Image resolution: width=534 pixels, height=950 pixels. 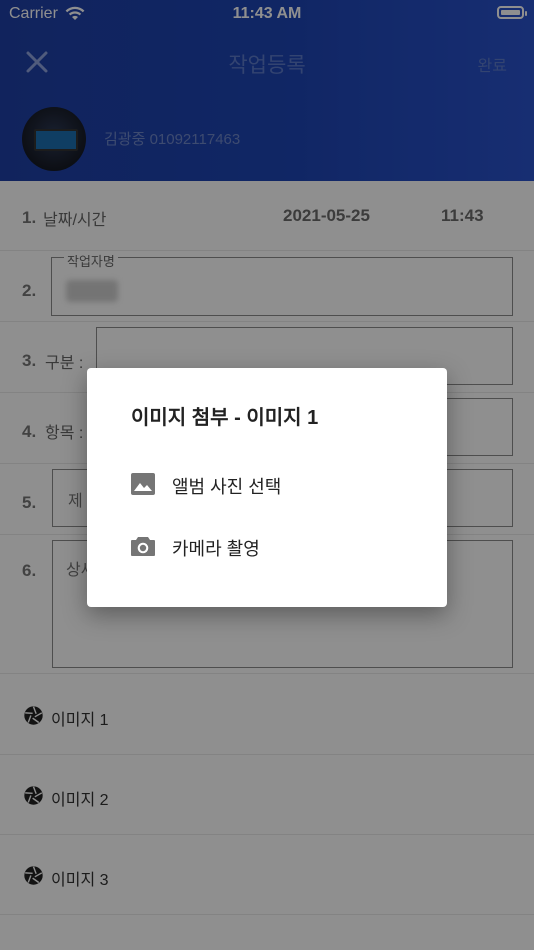 What do you see at coordinates (143, 484) in the screenshot?
I see `image-icon` at bounding box center [143, 484].